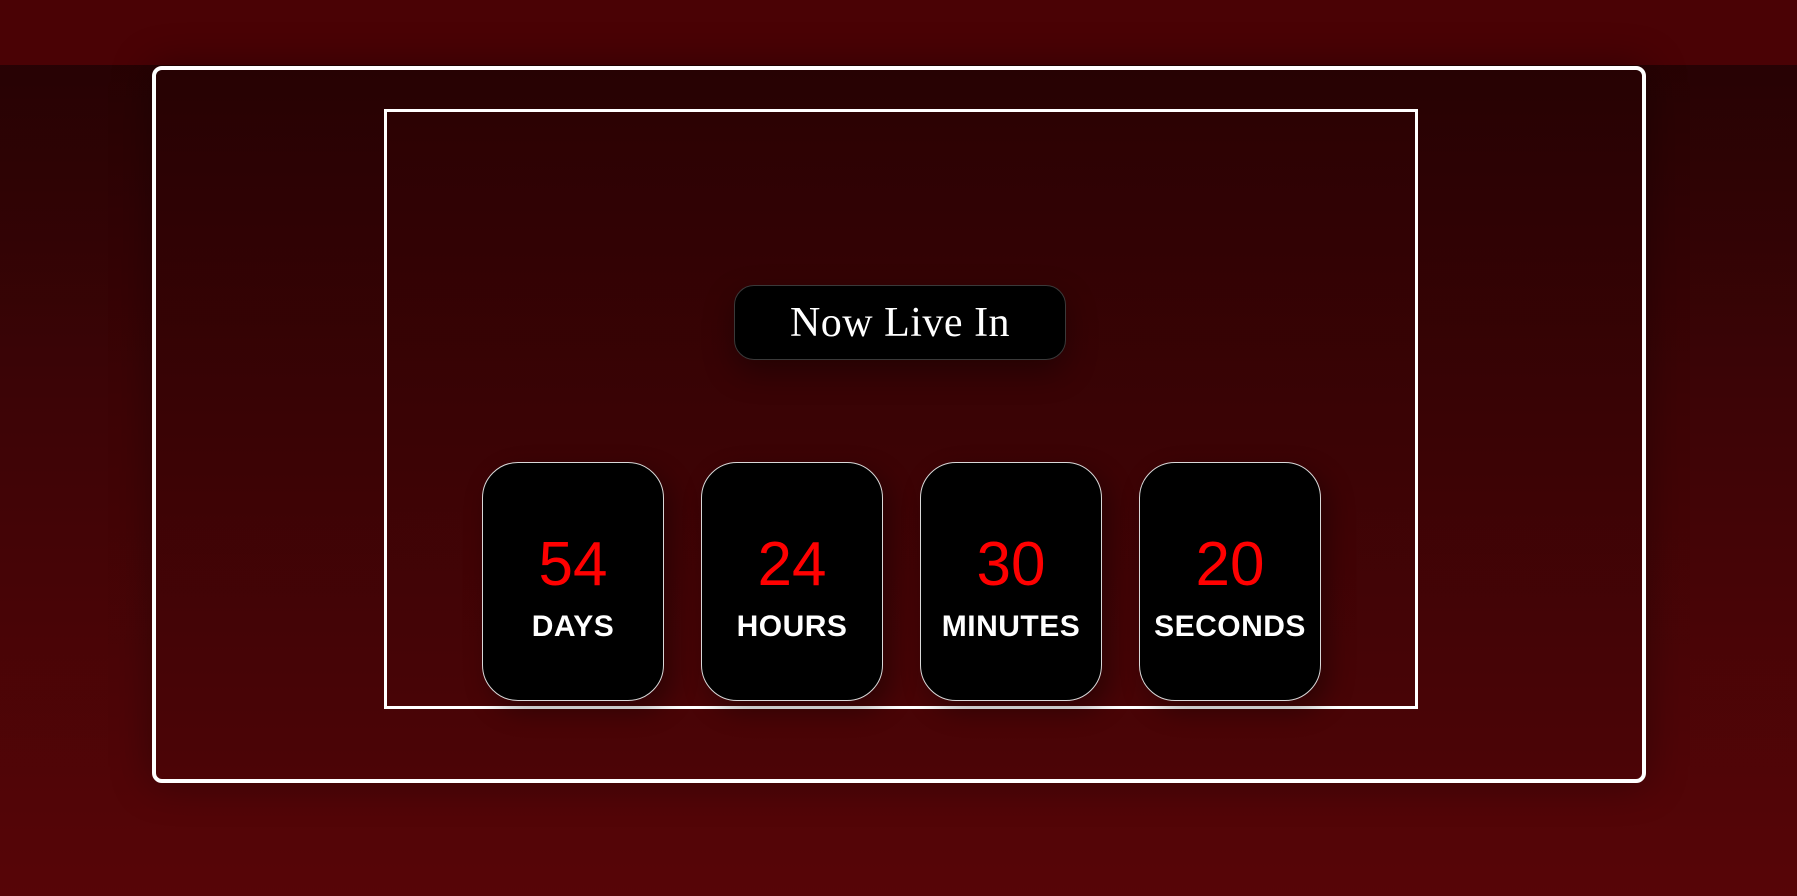 Image resolution: width=1797 pixels, height=896 pixels. What do you see at coordinates (901, 581) in the screenshot?
I see `countdown-timer: 54 DAYS 24 HOURS 30 MINUTES 20 SECONDS` at bounding box center [901, 581].